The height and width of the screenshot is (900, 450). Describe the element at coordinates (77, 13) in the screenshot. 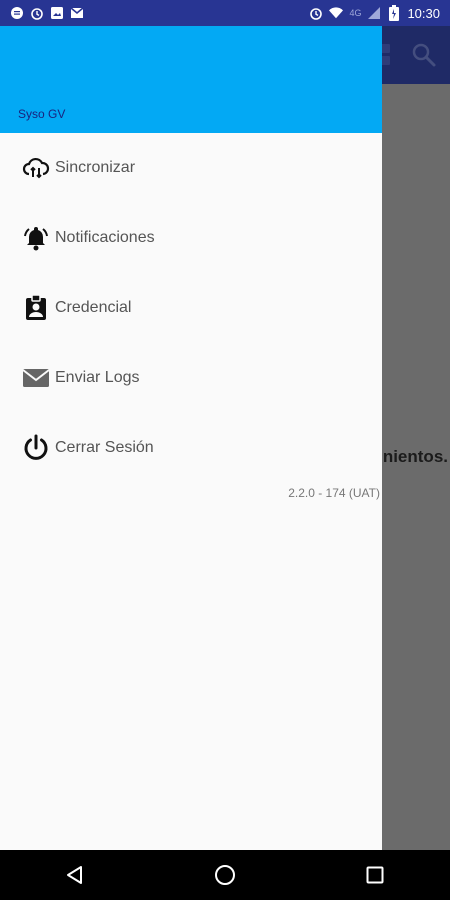

I see `gmail-icon` at that location.